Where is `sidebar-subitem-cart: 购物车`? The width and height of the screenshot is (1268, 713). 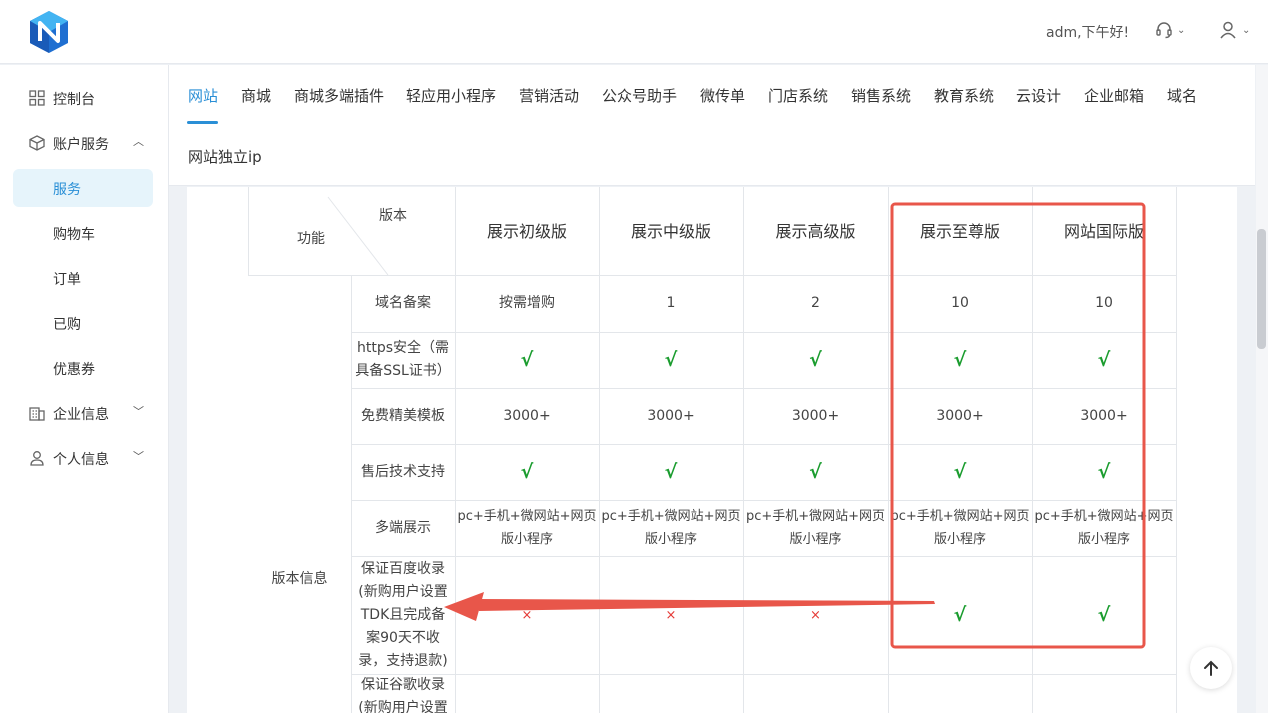
sidebar-subitem-cart: 购物车 is located at coordinates (83, 233).